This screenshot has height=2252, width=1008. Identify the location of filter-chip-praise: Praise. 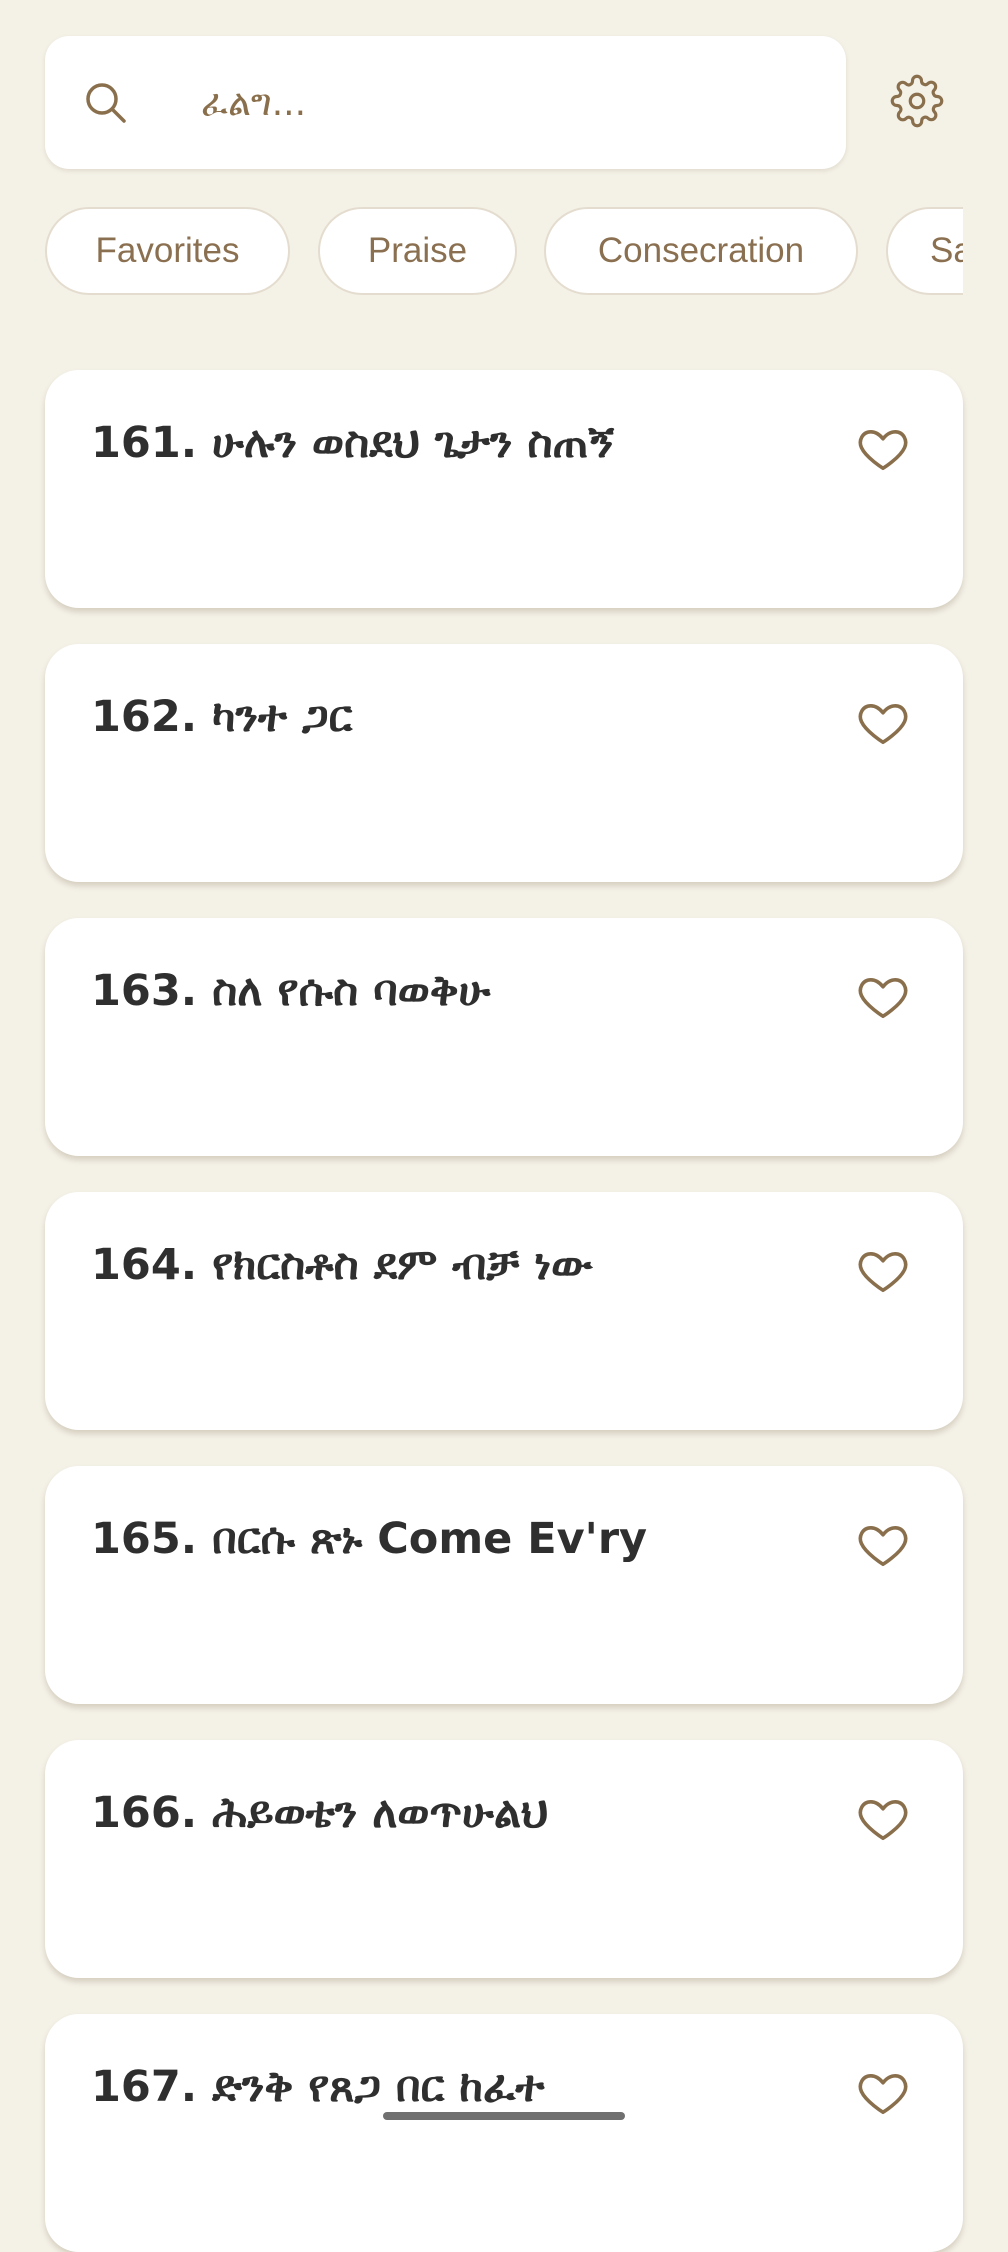
(417, 251).